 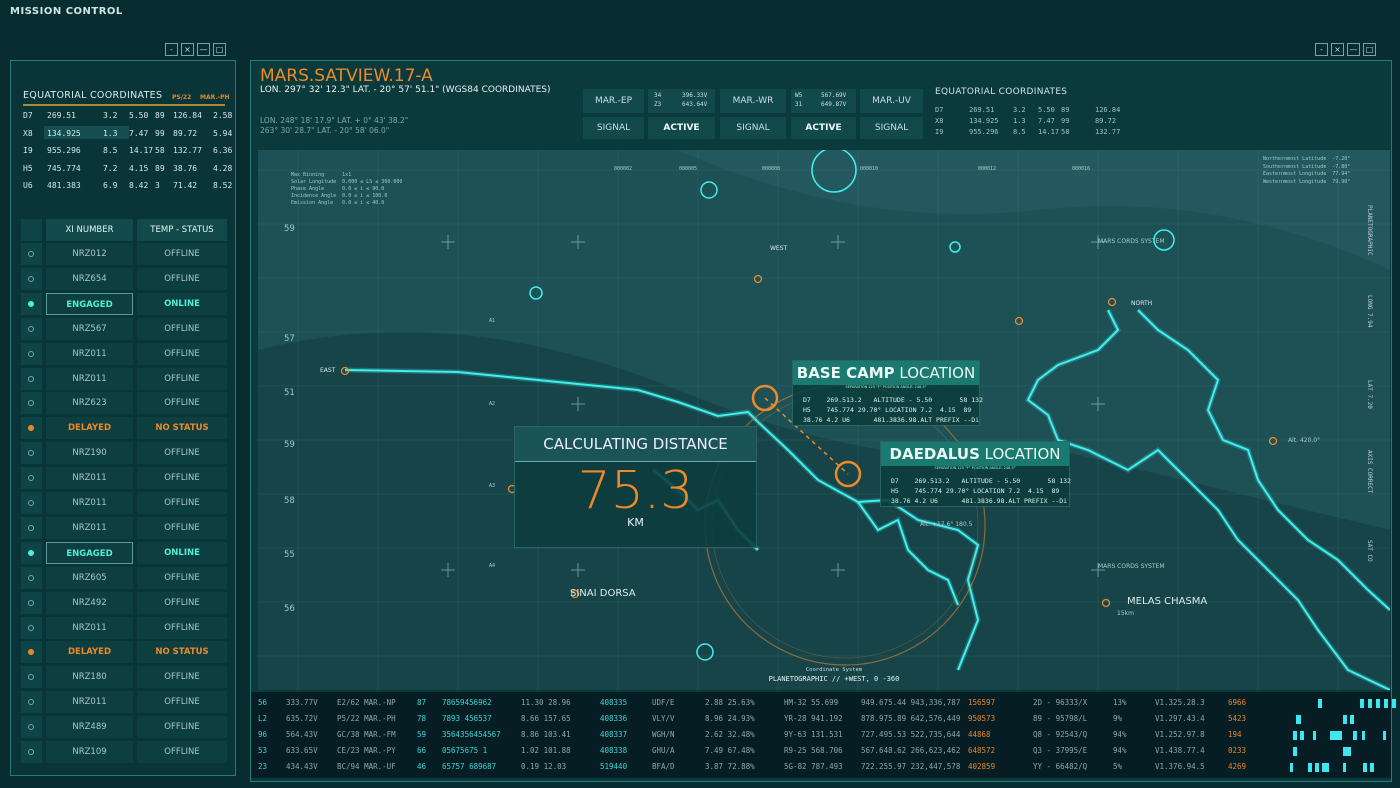 I want to click on side-label: PLANETOGRAPHIC, so click(x=1369, y=230).